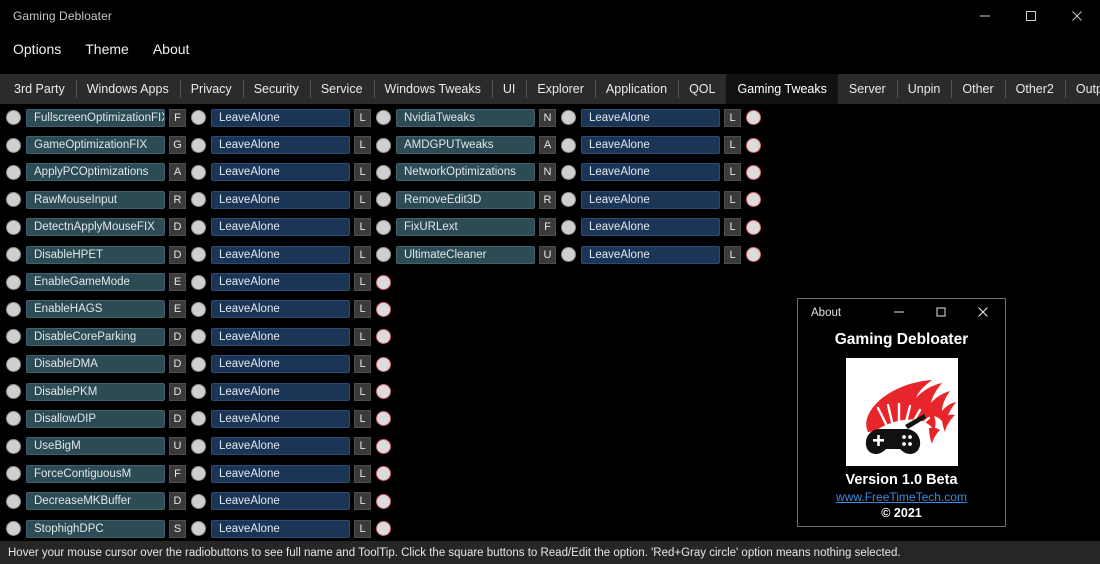 This screenshot has width=1100, height=564. Describe the element at coordinates (95, 446) in the screenshot. I see `option-name: UseBigM` at that location.